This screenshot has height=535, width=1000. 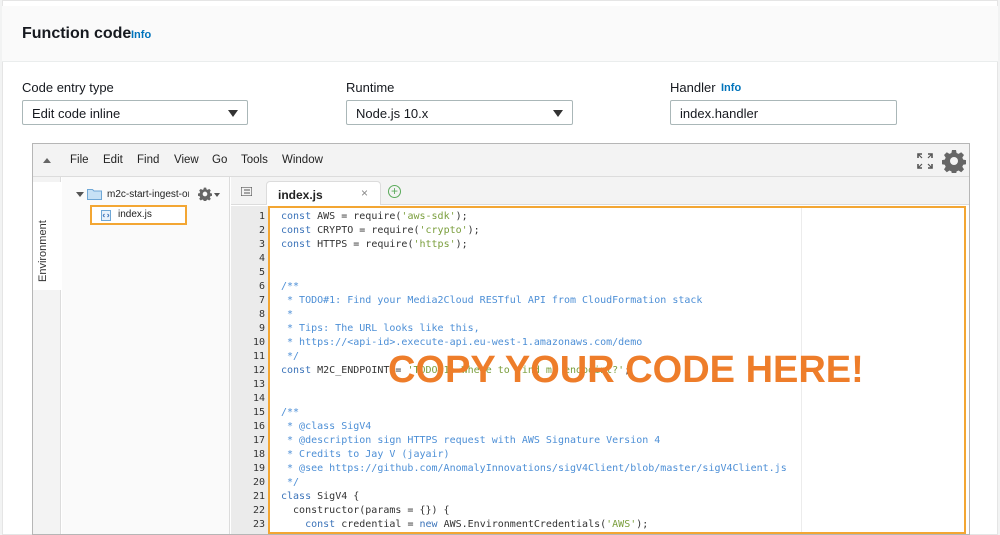 What do you see at coordinates (783, 112) in the screenshot?
I see `handler-input: index.handler` at bounding box center [783, 112].